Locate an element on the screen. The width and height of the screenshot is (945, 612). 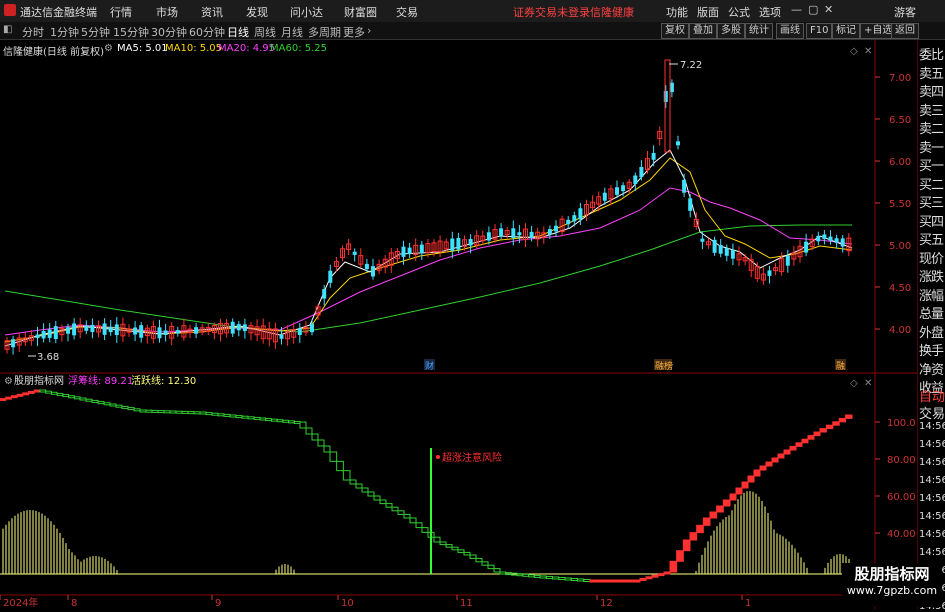
tab-5min: 5分钟 is located at coordinates (95, 32).